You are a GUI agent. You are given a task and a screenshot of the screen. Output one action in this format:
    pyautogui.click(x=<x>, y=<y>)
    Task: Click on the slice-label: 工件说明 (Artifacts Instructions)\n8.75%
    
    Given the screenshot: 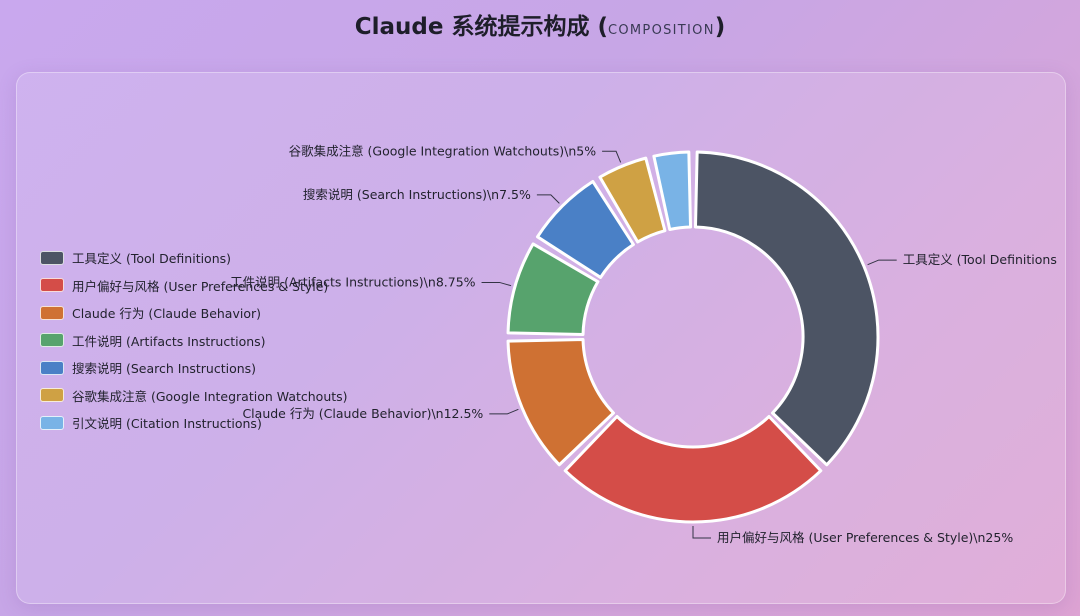 What is the action you would take?
    pyautogui.click(x=352, y=281)
    